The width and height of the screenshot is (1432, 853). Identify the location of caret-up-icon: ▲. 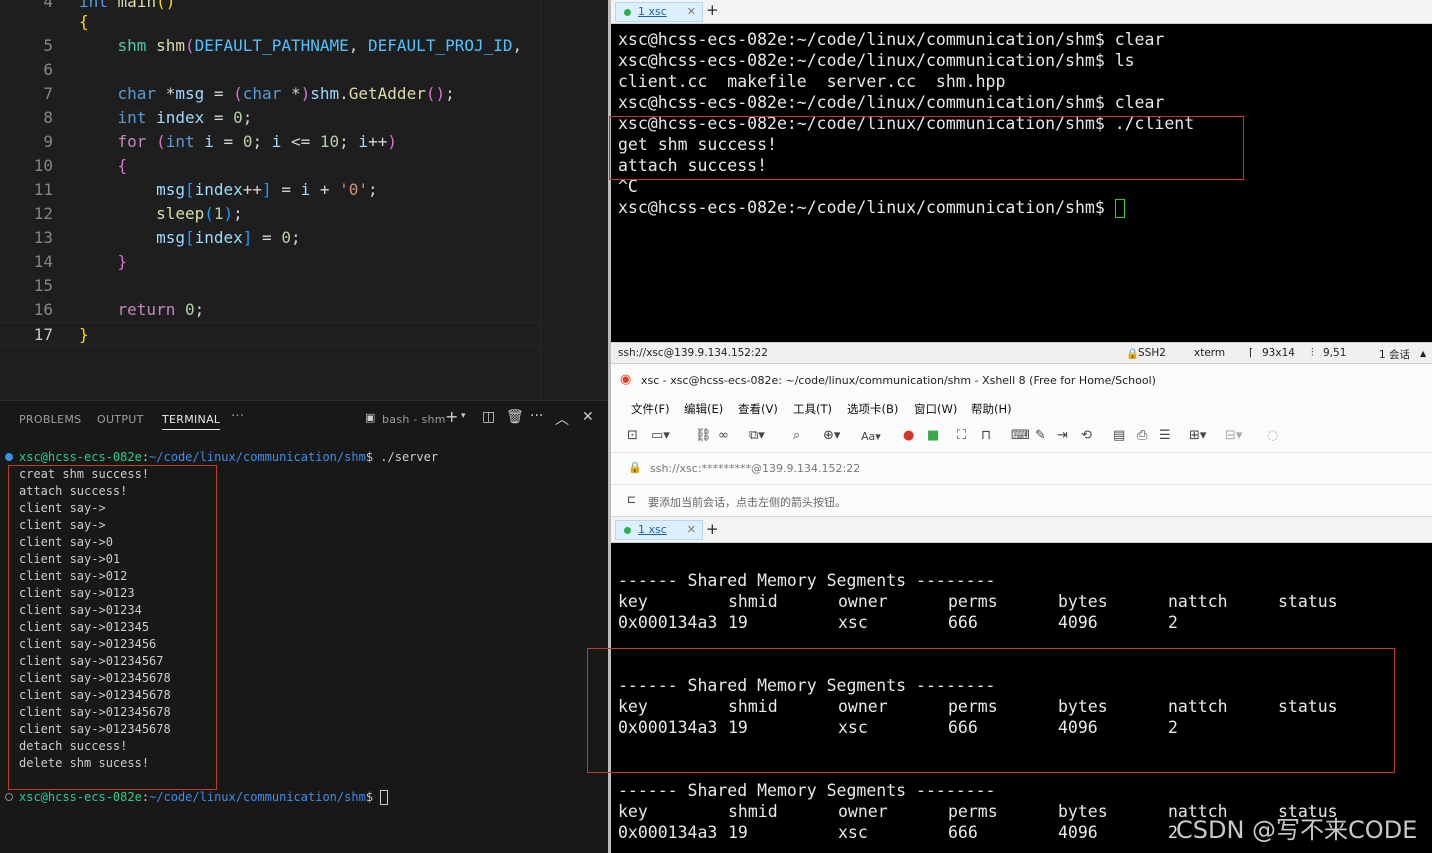
(1423, 353).